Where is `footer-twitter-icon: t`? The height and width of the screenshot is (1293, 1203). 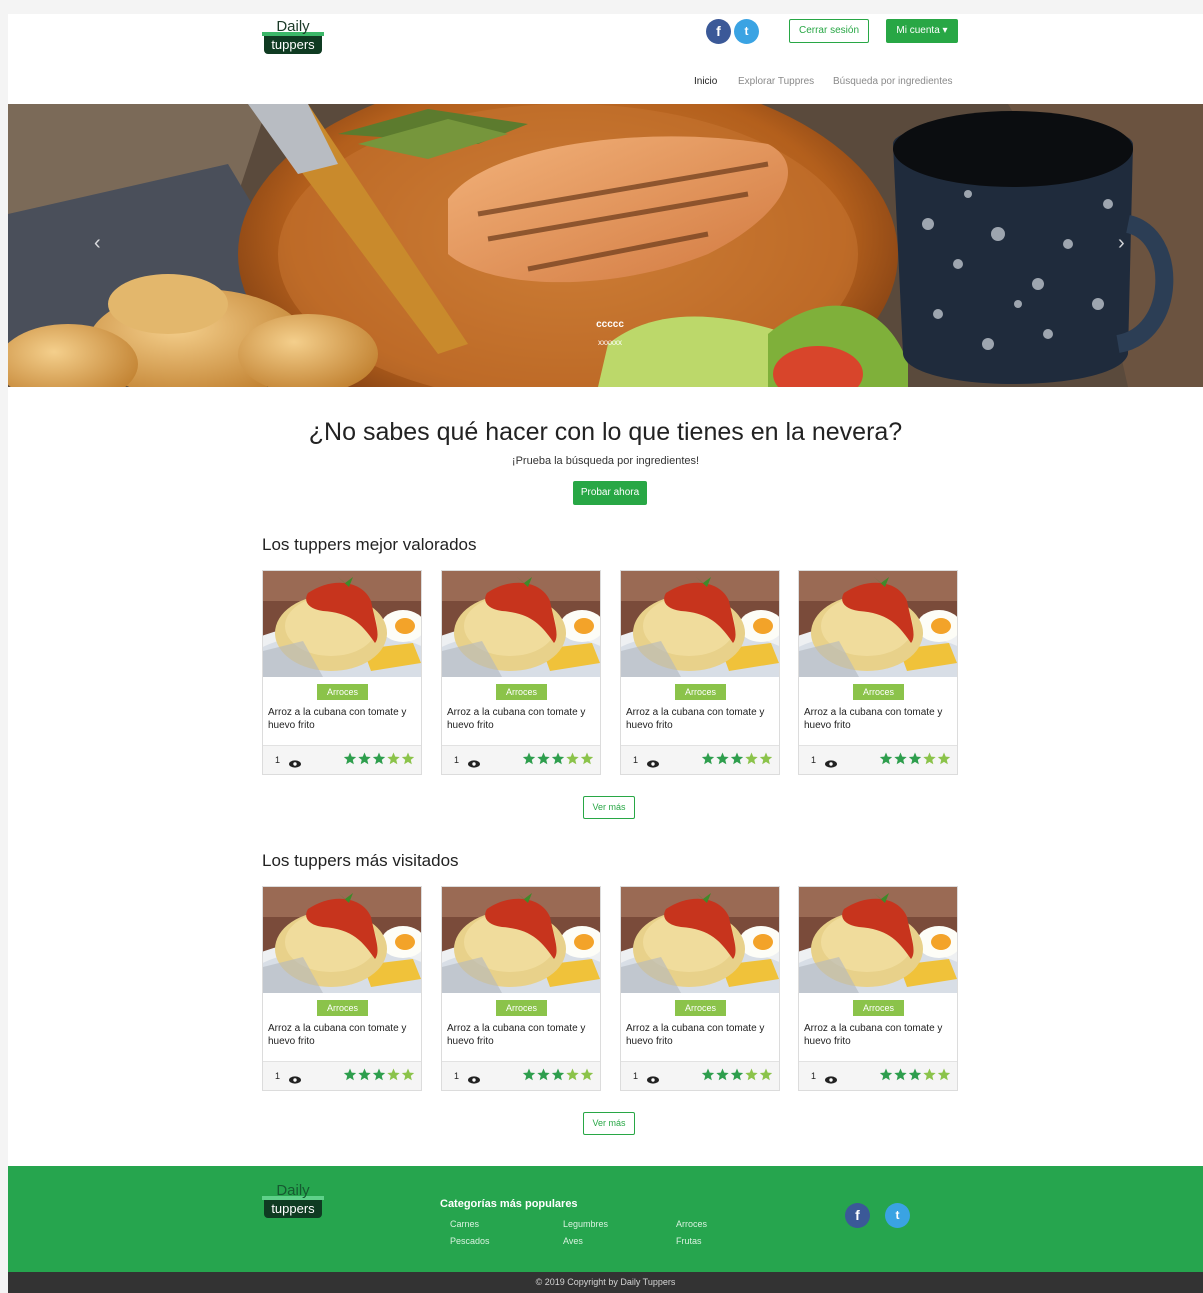
footer-twitter-icon: t is located at coordinates (897, 1215).